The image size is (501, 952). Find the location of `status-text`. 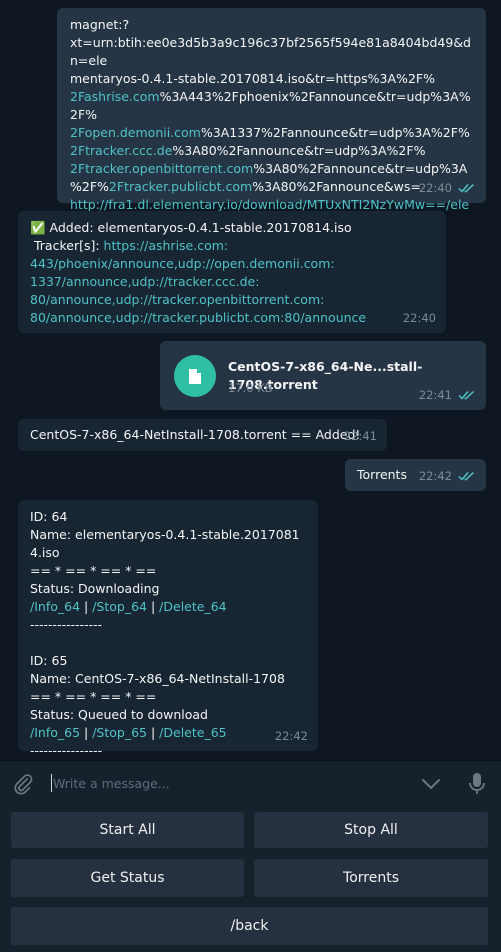

status-text is located at coordinates (32, 642).